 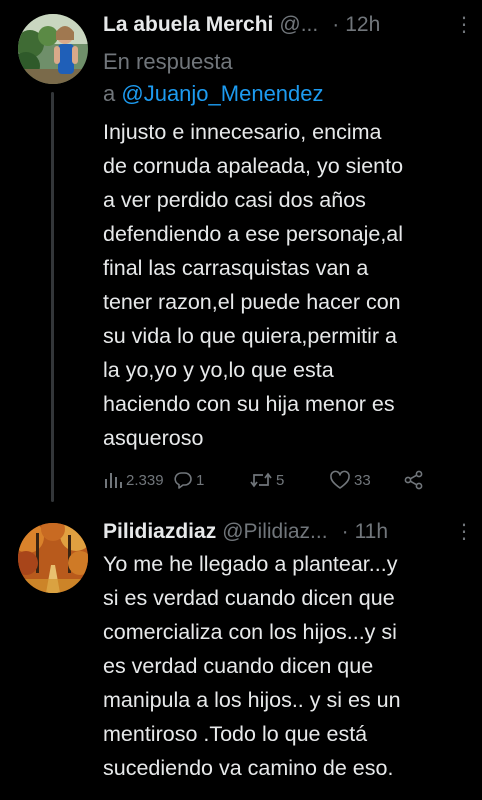 I want to click on retweet-button: 5, so click(x=266, y=480).